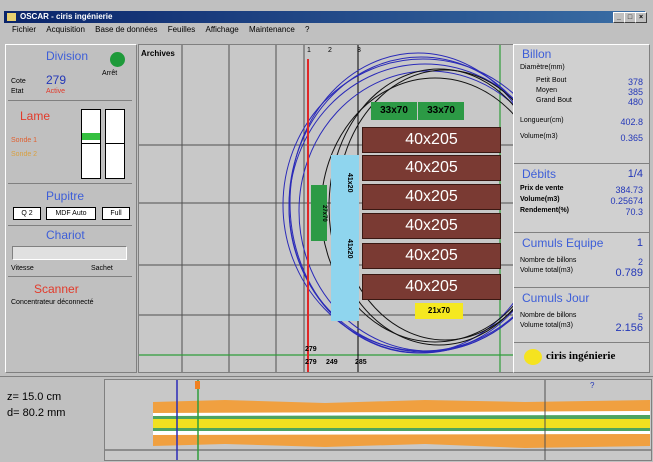 The height and width of the screenshot is (462, 653). What do you see at coordinates (24, 154) in the screenshot?
I see `sonde-2-label: Sonde 2` at bounding box center [24, 154].